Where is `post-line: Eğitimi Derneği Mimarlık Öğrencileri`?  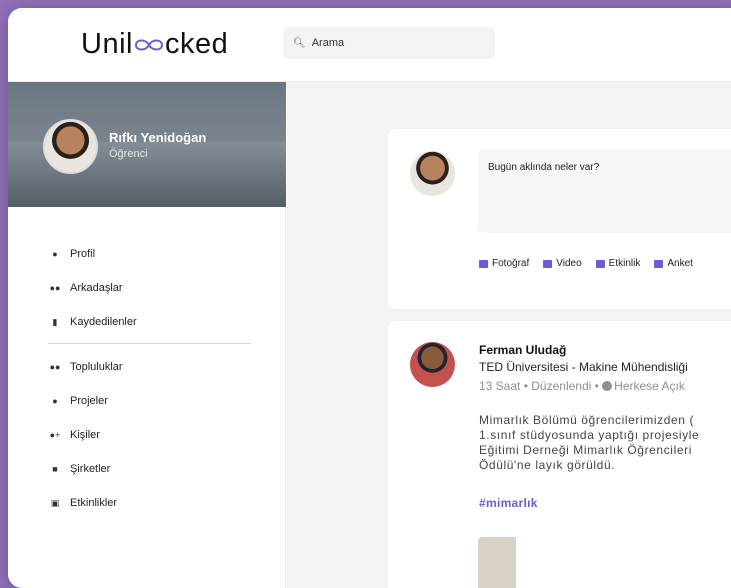 post-line: Eğitimi Derneği Mimarlık Öğrencileri is located at coordinates (585, 450).